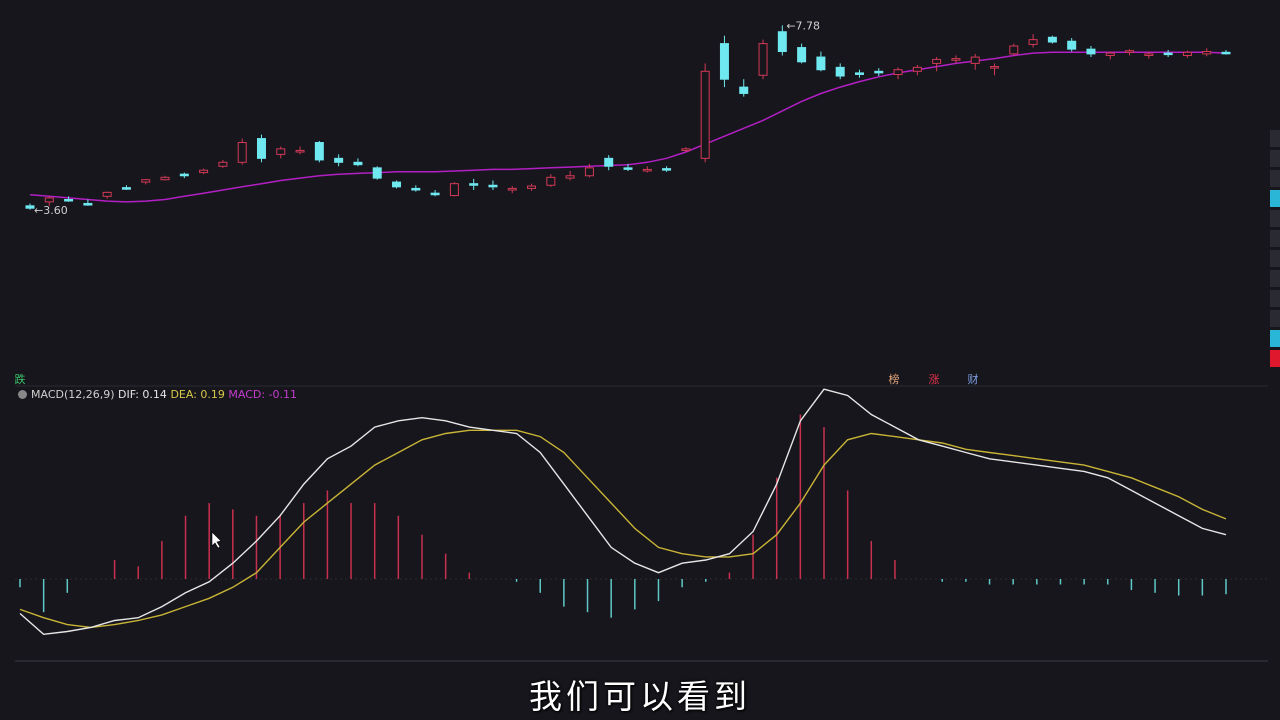 This screenshot has width=1280, height=720. I want to click on trash-icon, so click(1275, 258).